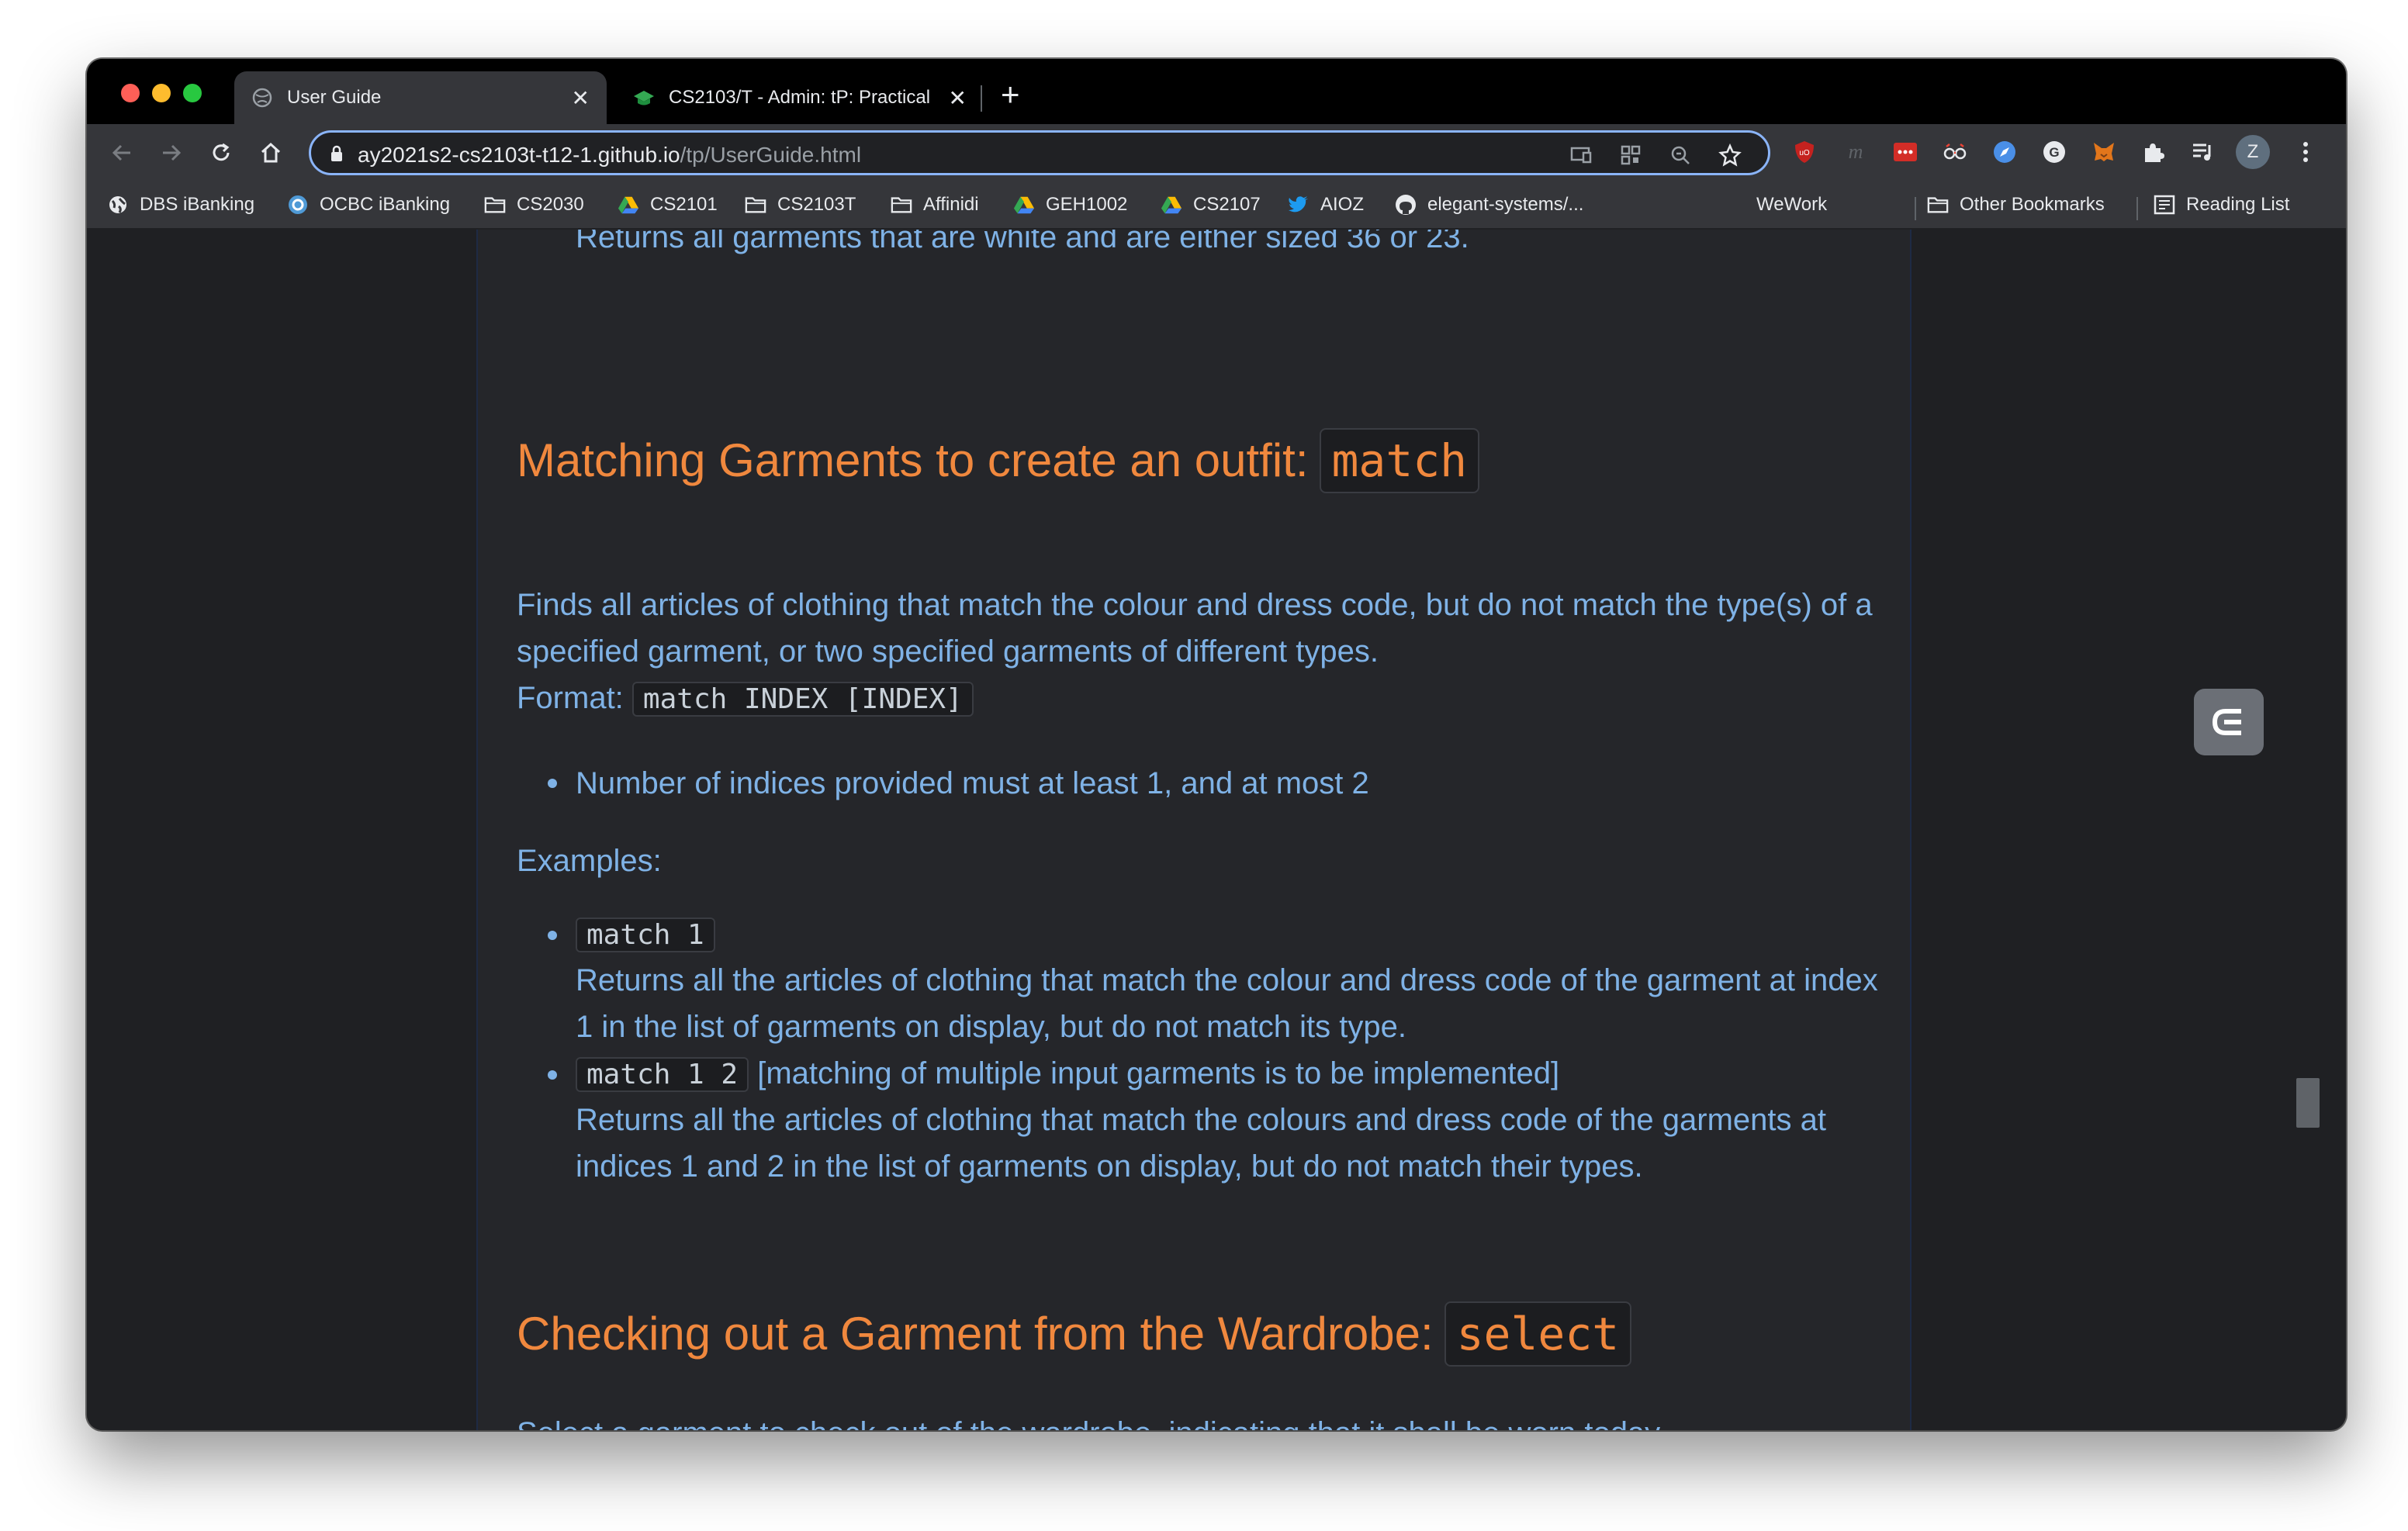  Describe the element at coordinates (171, 153) in the screenshot. I see `forward-icon` at that location.